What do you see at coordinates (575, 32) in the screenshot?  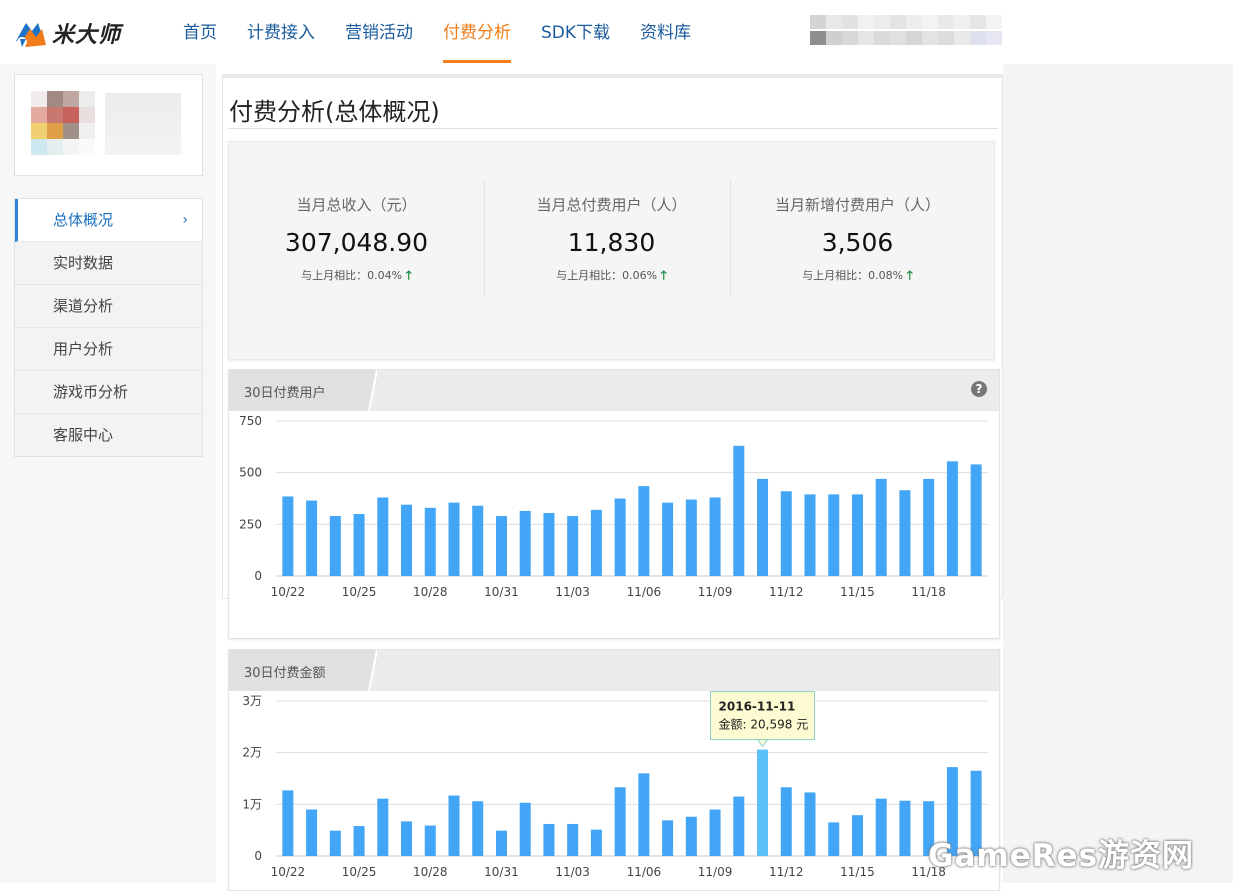 I see `nav-sdk-download: SDK下载` at bounding box center [575, 32].